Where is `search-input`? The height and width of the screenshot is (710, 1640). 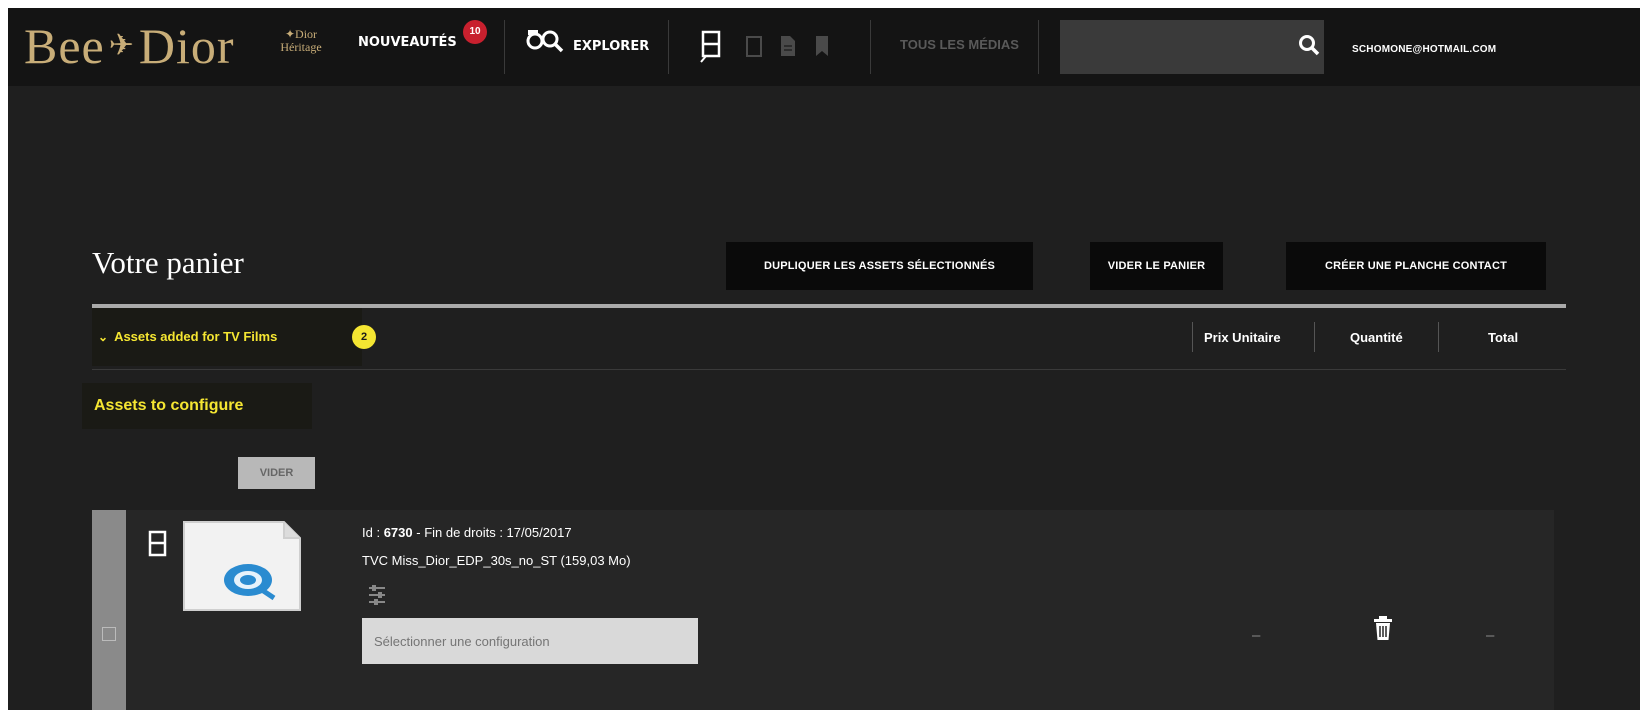 search-input is located at coordinates (1192, 47).